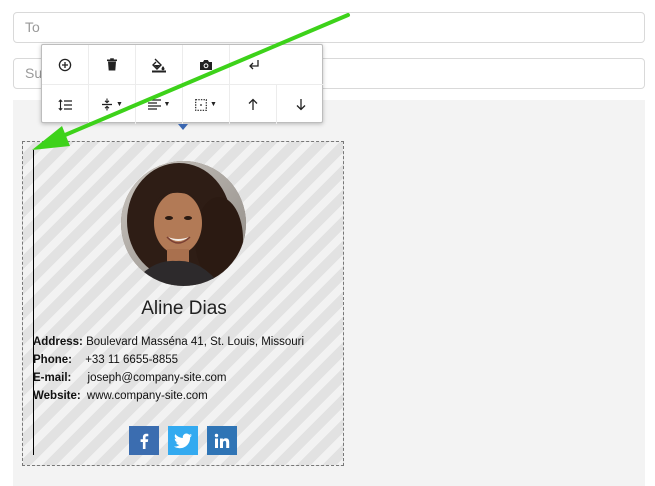 This screenshot has height=486, width=655. I want to click on email-line: E-mail: joseph@company-site.com, so click(129, 378).